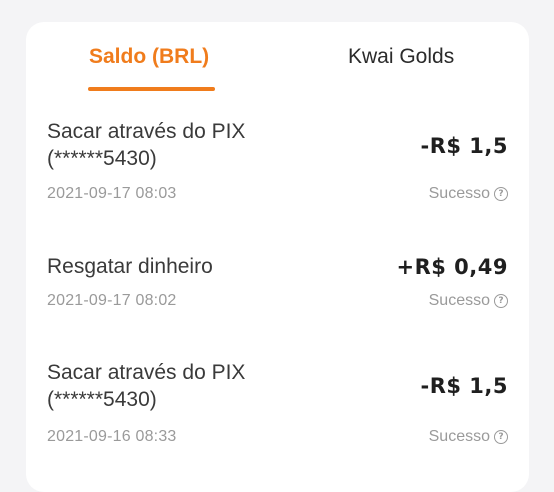 The width and height of the screenshot is (554, 492). I want to click on transaction-title: Resgatar dinheiro, so click(177, 266).